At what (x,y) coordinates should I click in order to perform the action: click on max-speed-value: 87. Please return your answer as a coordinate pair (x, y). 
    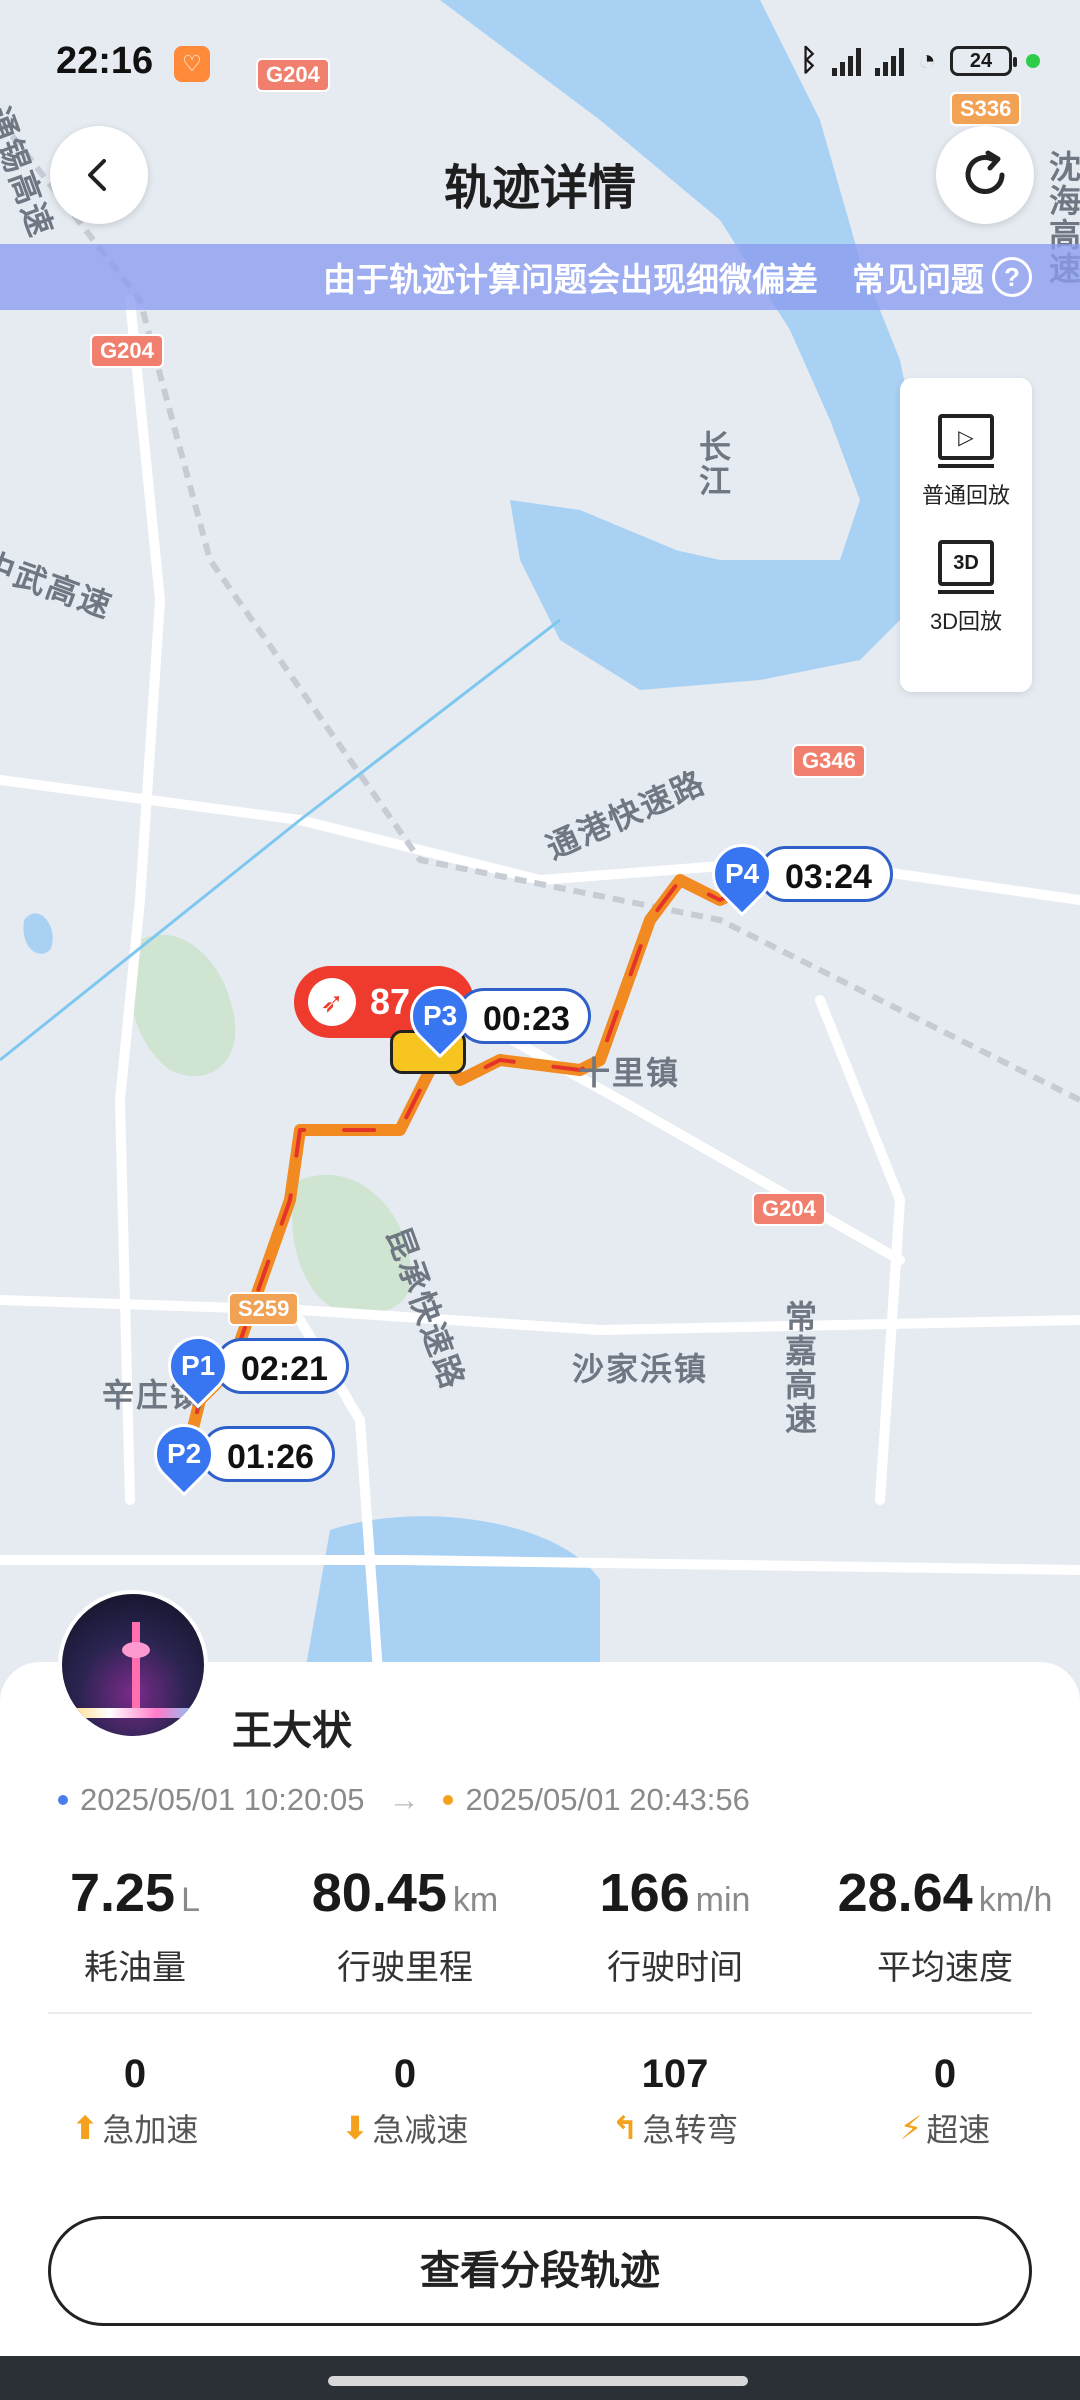
    Looking at the image, I should click on (390, 1001).